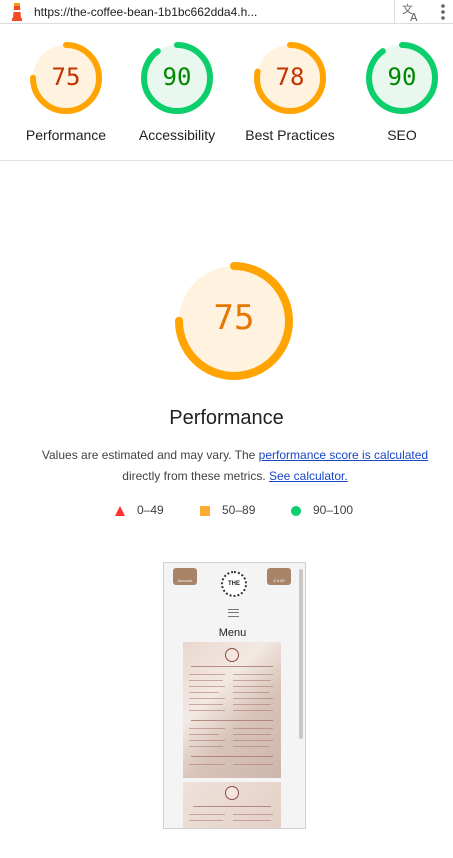 The width and height of the screenshot is (453, 858). What do you see at coordinates (226, 160) in the screenshot?
I see `section-divider` at bounding box center [226, 160].